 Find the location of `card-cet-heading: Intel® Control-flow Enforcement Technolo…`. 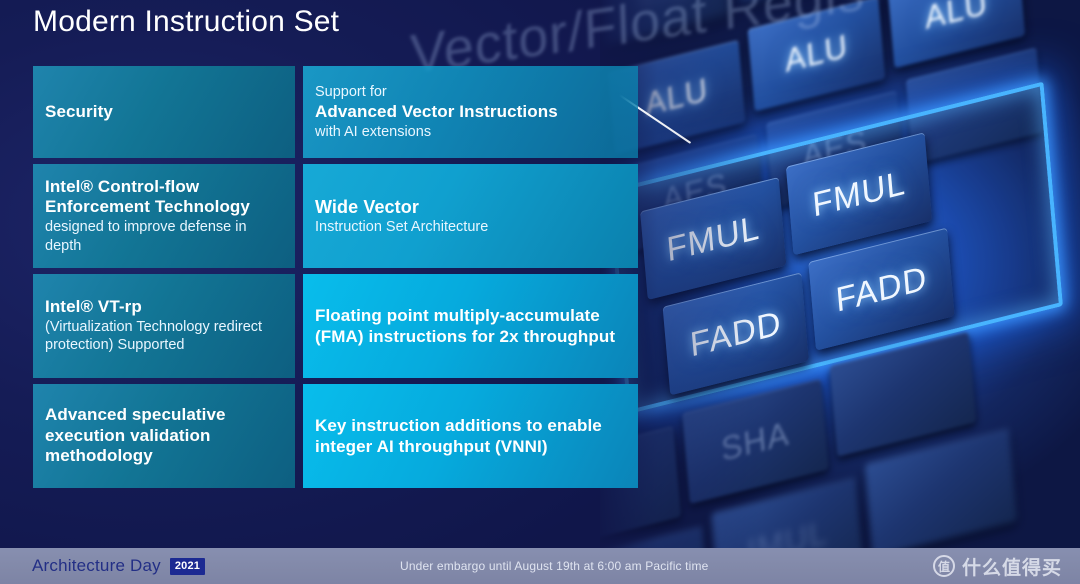

card-cet-heading: Intel® Control-flow Enforcement Technolo… is located at coordinates (147, 196).